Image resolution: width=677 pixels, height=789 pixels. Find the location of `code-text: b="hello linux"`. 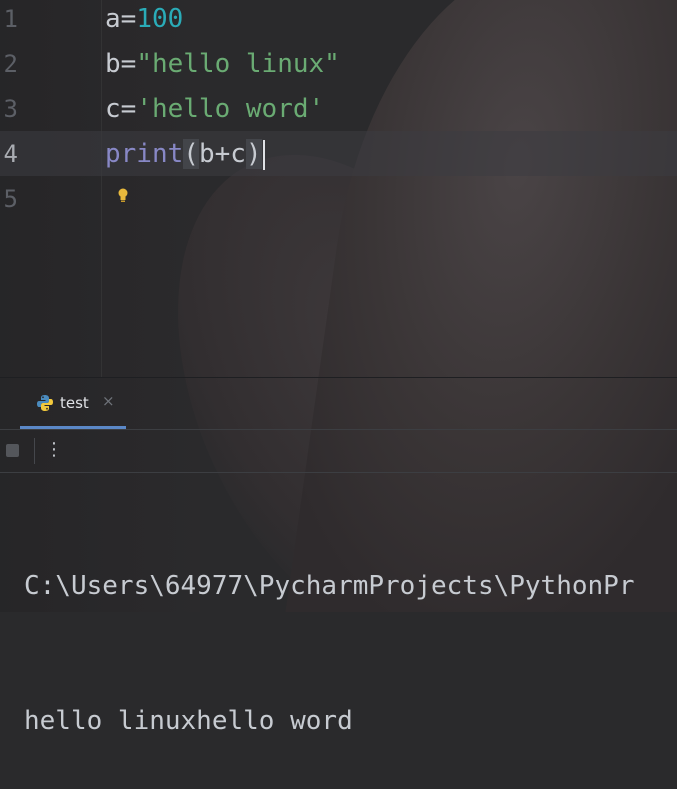

code-text: b="hello linux" is located at coordinates (222, 64).